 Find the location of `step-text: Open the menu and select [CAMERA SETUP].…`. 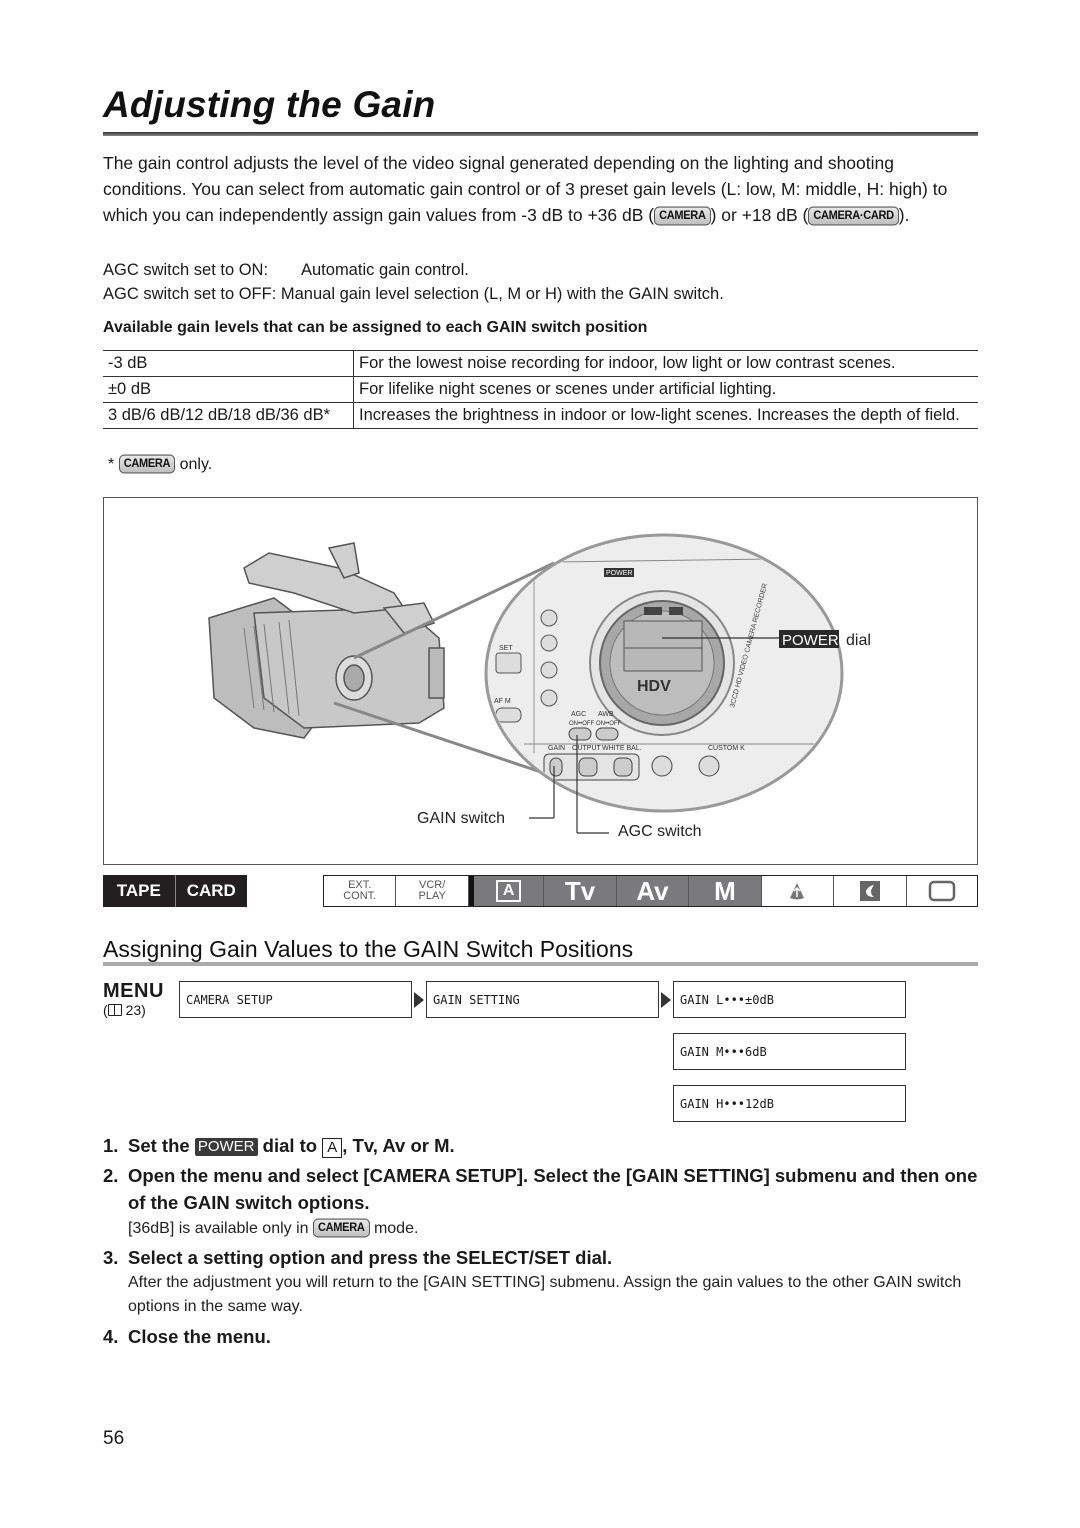

step-text: Open the menu and select [CAMERA SETUP].… is located at coordinates (553, 1189).